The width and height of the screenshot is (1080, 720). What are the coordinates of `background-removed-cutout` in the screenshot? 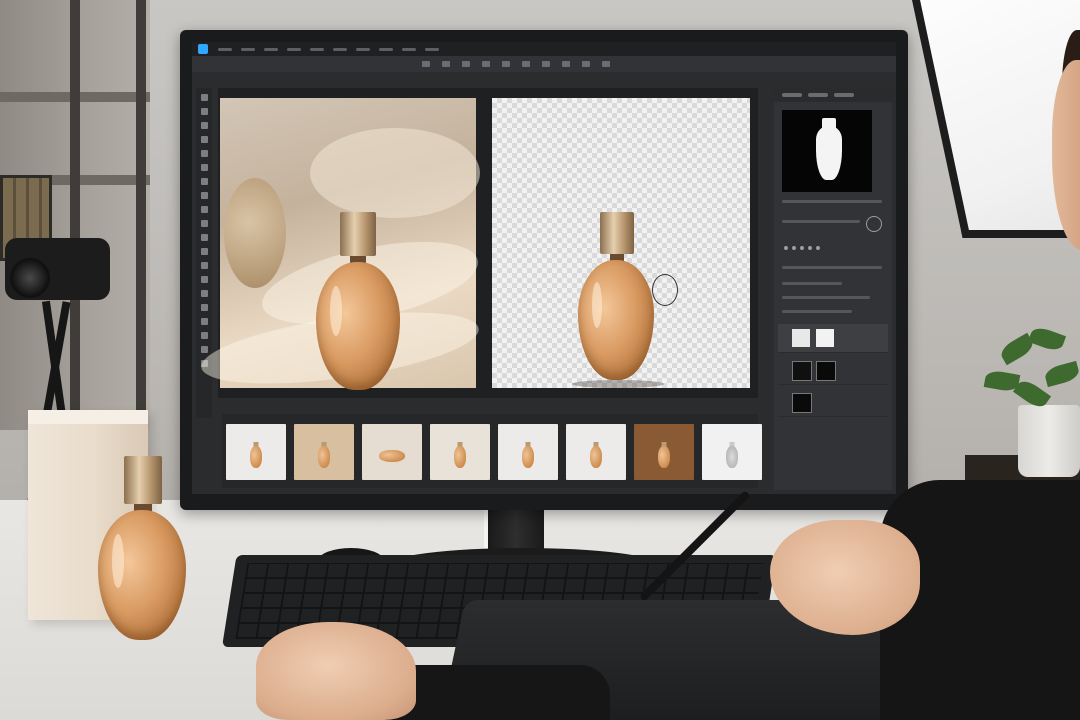 It's located at (621, 243).